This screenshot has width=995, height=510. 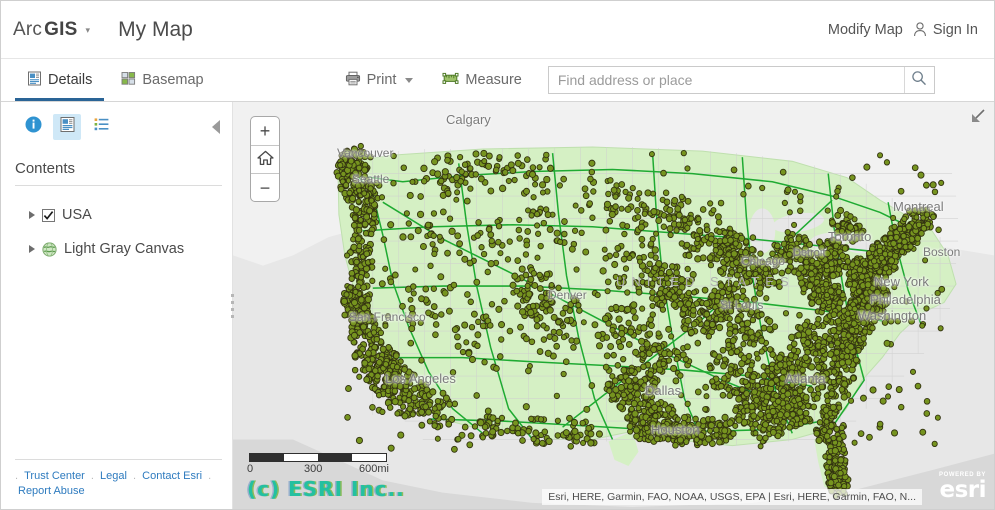 I want to click on link-trust-center: Trust Center, so click(x=54, y=476).